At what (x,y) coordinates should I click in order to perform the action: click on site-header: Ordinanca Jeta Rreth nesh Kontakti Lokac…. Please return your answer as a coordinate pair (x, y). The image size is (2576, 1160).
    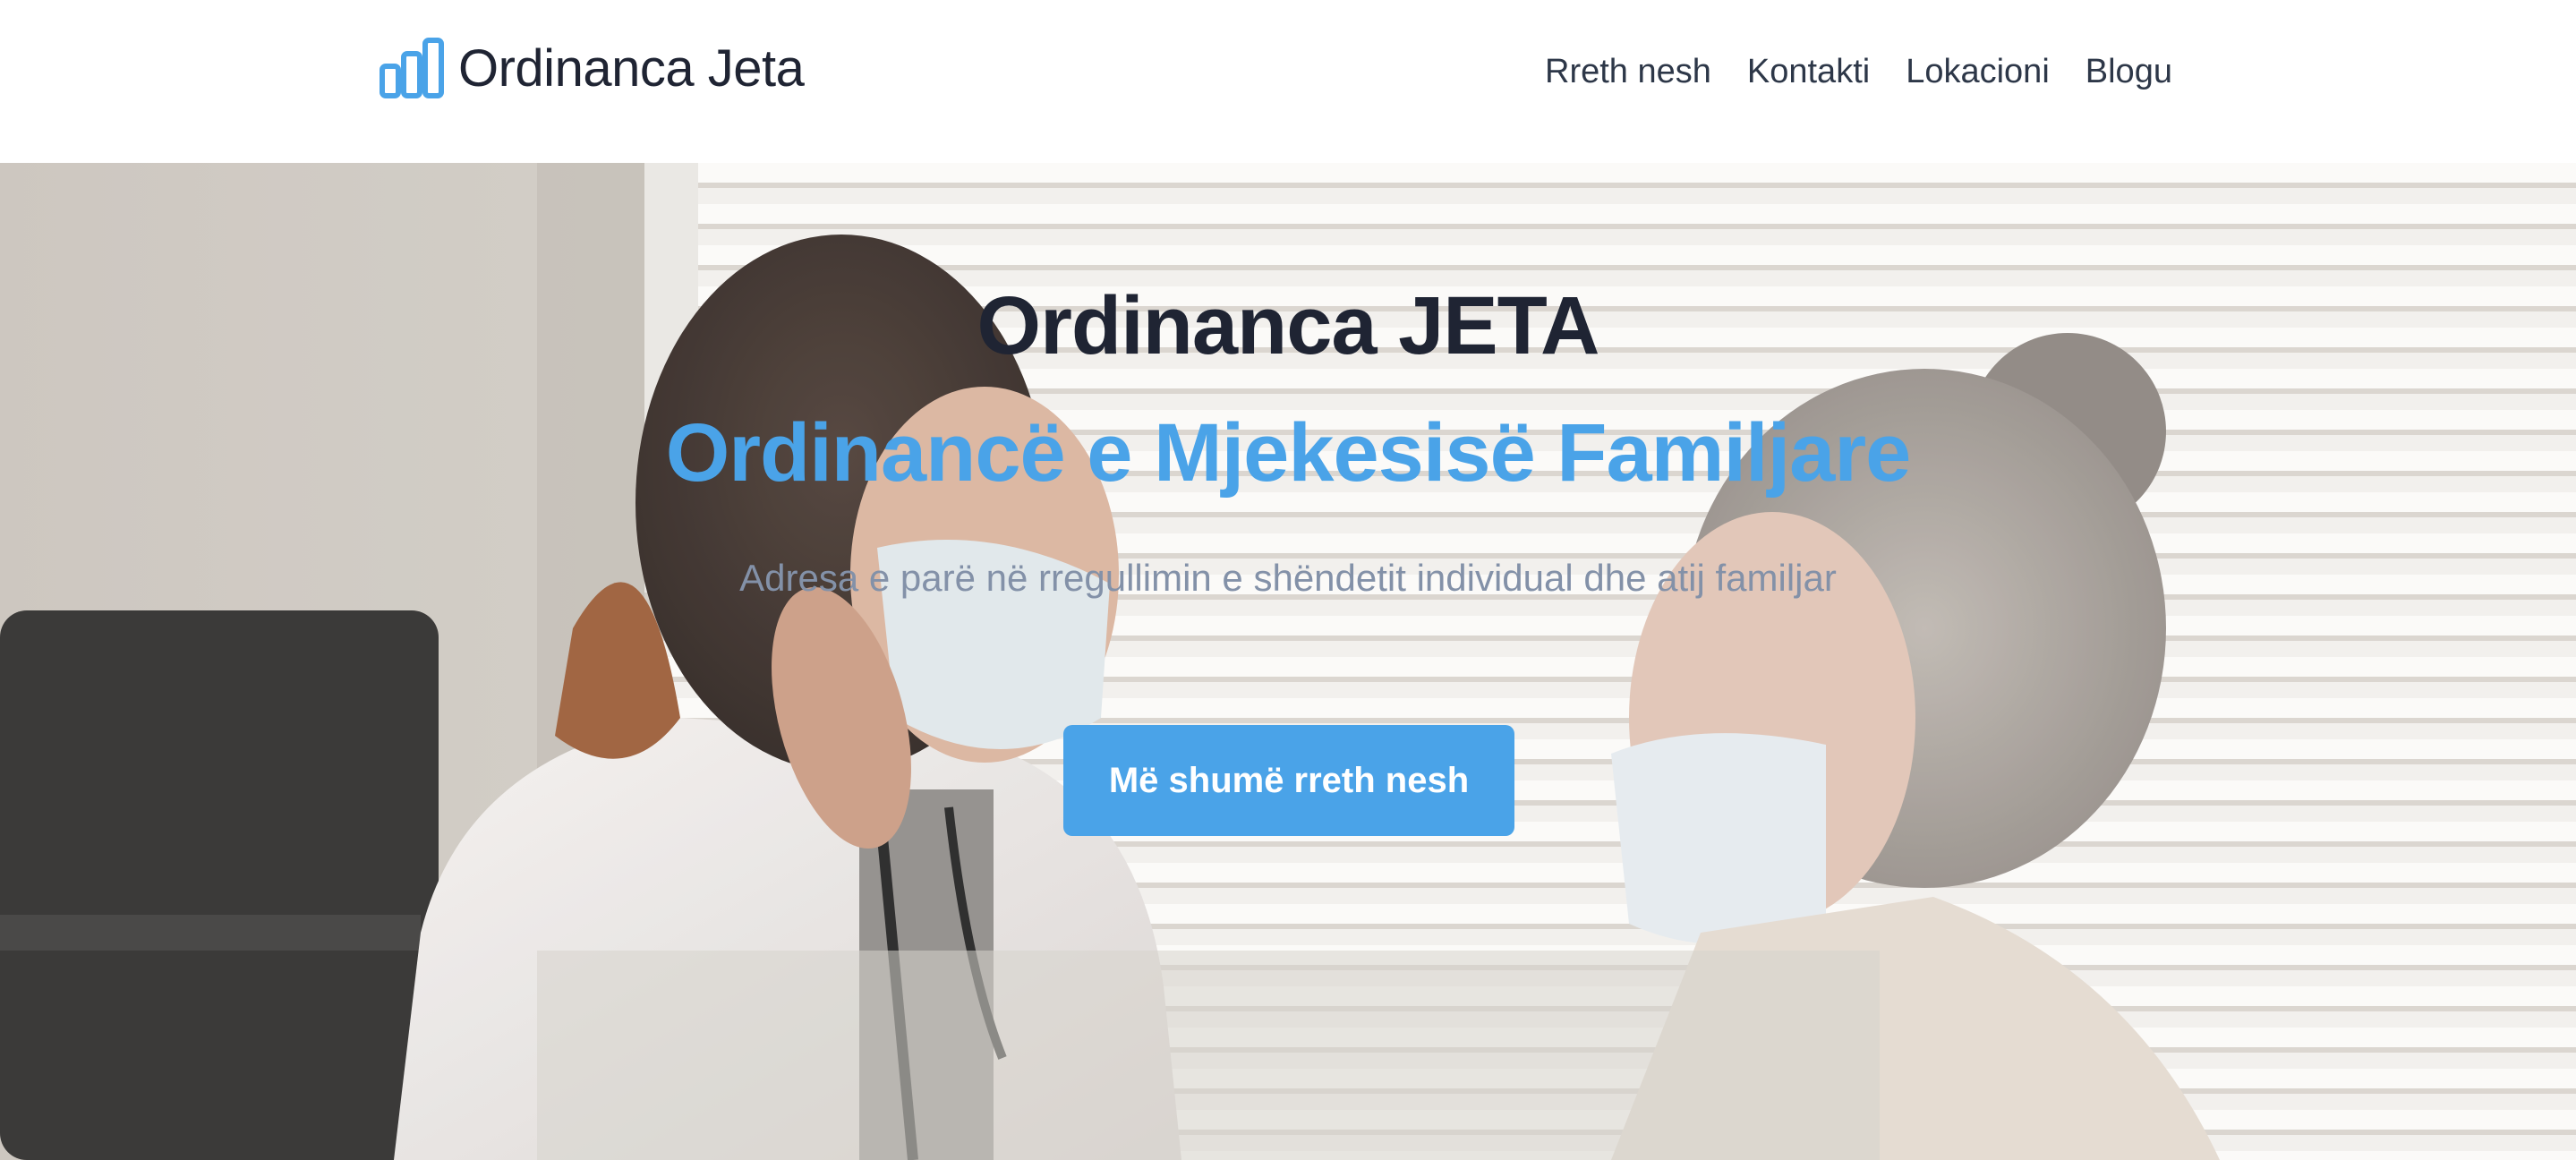
    Looking at the image, I should click on (1288, 81).